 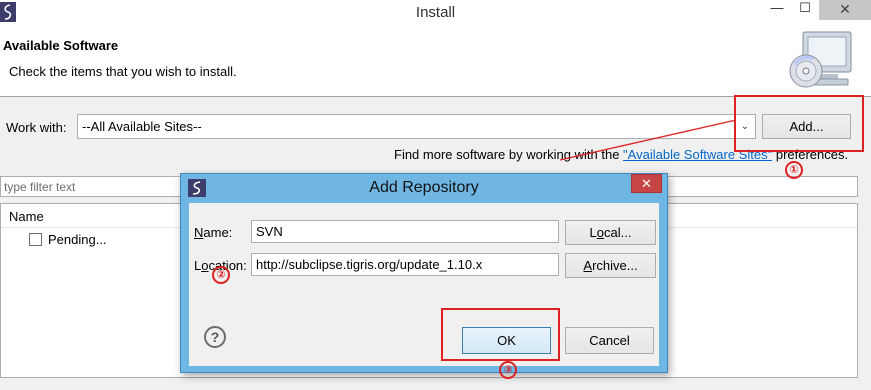 I want to click on work-with-combo: --All Available Sites-- ⌄, so click(x=416, y=126).